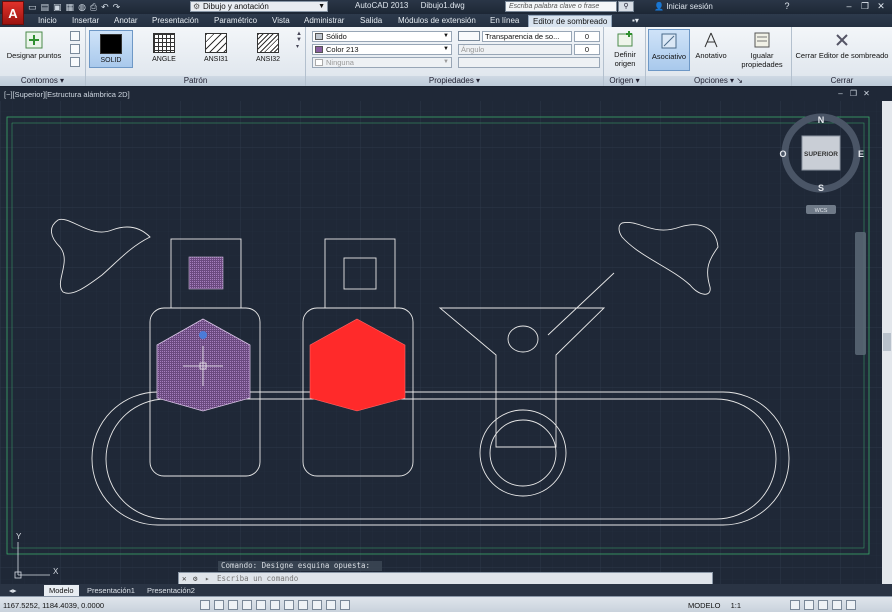 This screenshot has width=892, height=612. Describe the element at coordinates (111, 49) in the screenshot. I see `pattern-solid: SOLID` at that location.